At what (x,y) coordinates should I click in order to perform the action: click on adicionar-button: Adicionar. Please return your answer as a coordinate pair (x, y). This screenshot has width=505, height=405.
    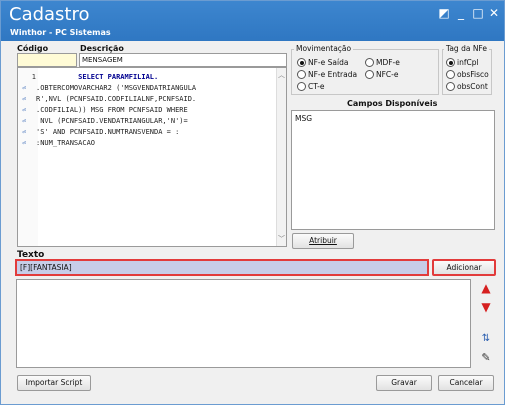
    Looking at the image, I should click on (464, 267).